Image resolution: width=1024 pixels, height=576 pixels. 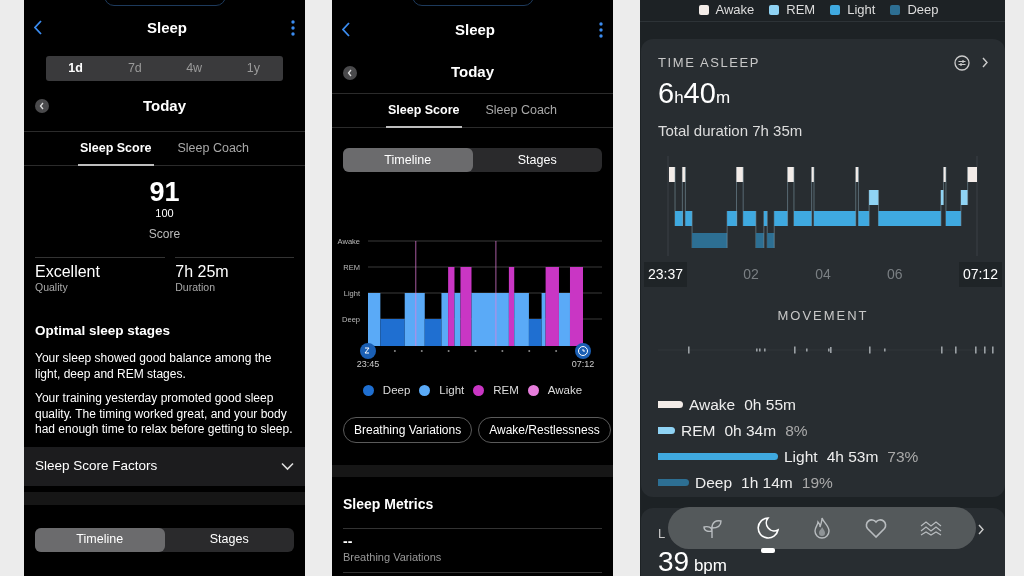 I want to click on paragraph: Your sleep showed good balance among the light, deep and REM stages., so click(x=154, y=367).